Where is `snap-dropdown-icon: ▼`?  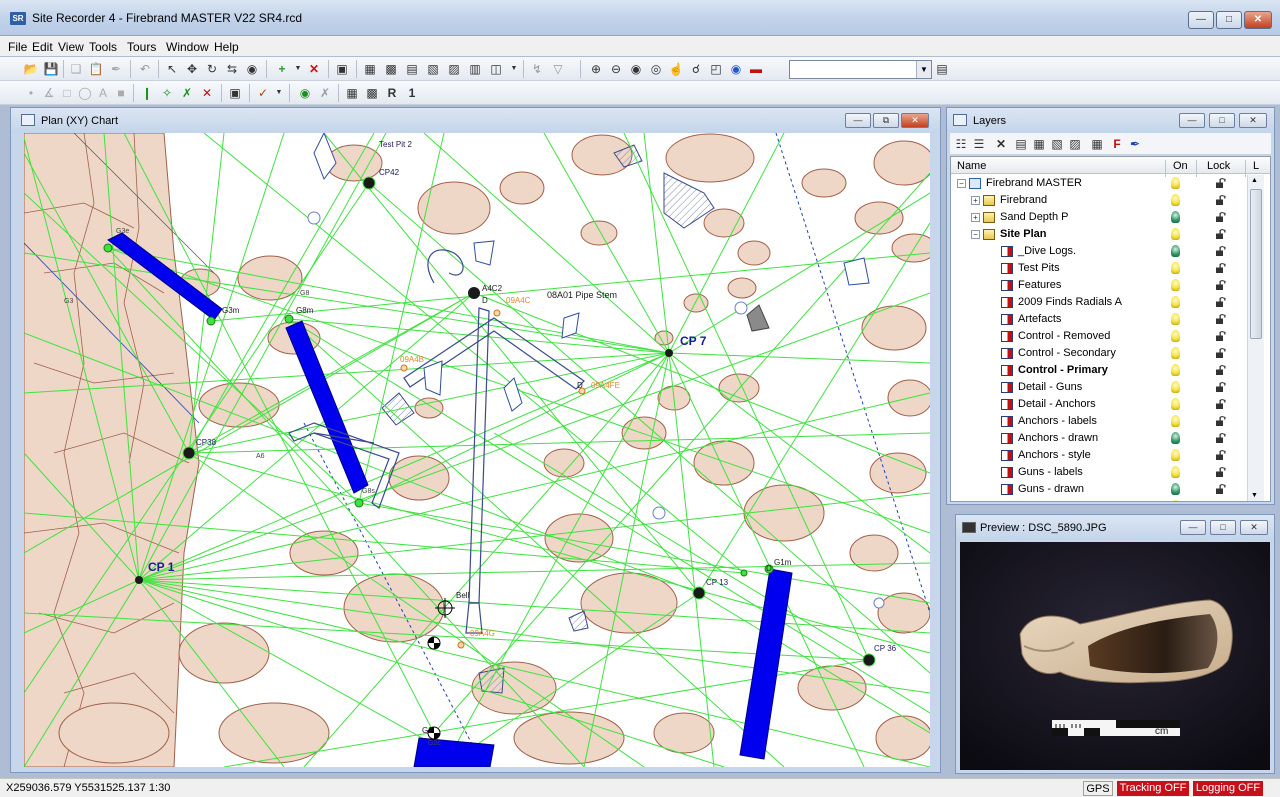
snap-dropdown-icon: ▼ is located at coordinates (279, 93).